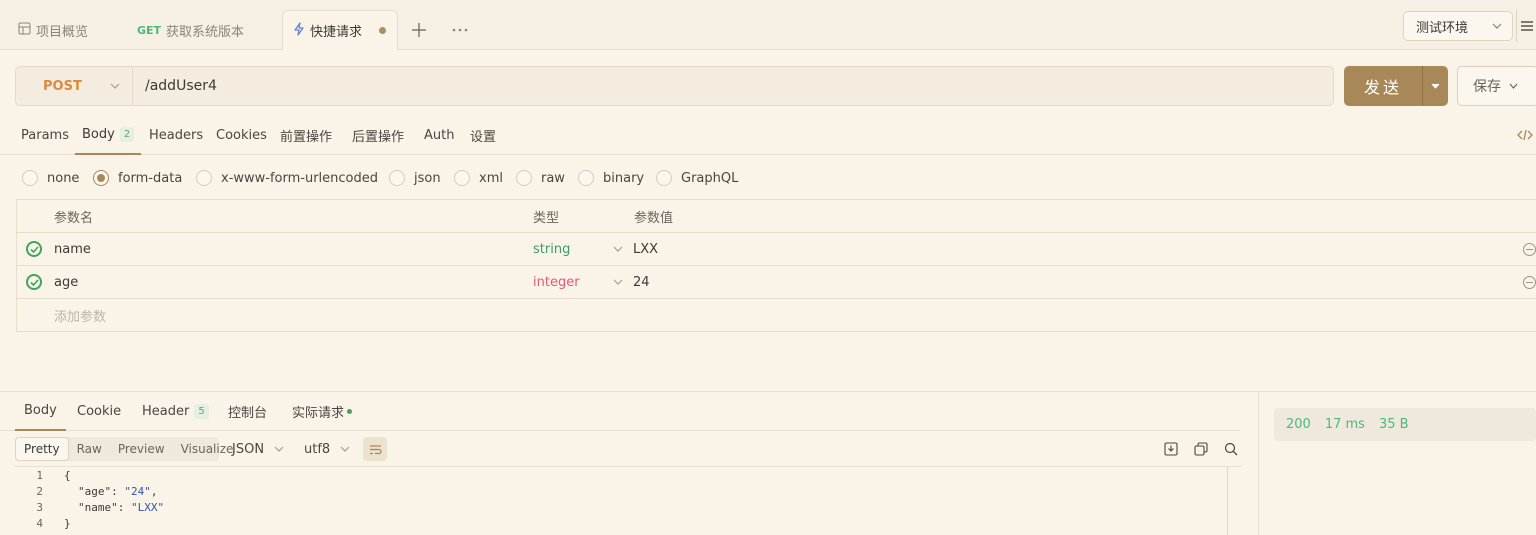 The width and height of the screenshot is (1536, 535). I want to click on tab-project-overview: 项目概览, so click(53, 30).